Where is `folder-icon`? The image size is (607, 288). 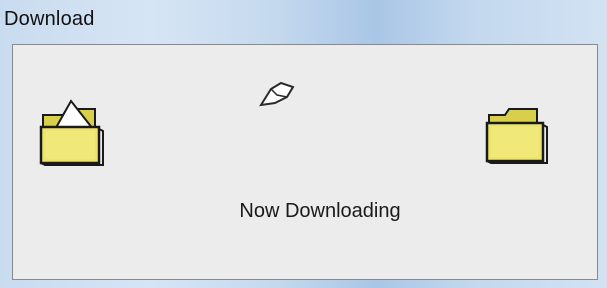 folder-icon is located at coordinates (518, 138).